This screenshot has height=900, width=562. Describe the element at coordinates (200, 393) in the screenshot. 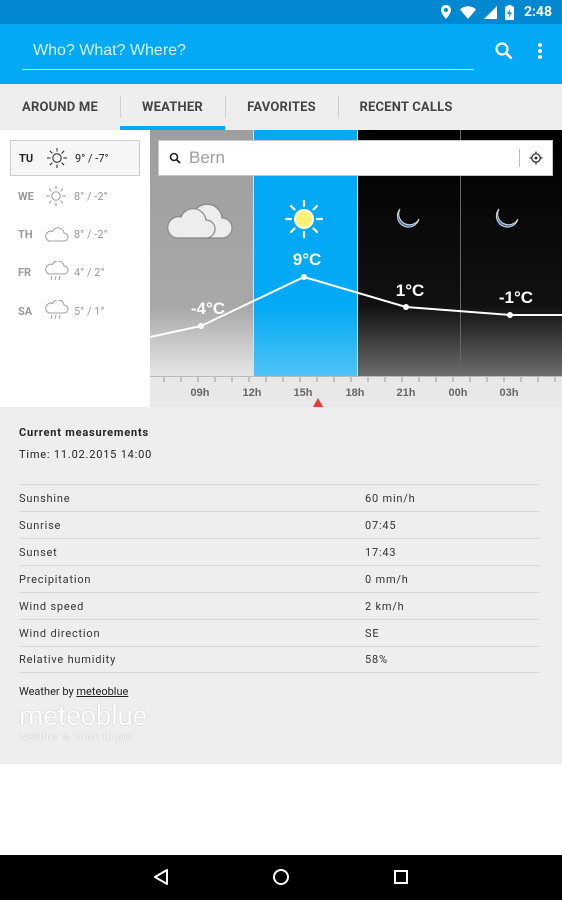

I see `time-label: 09h` at that location.